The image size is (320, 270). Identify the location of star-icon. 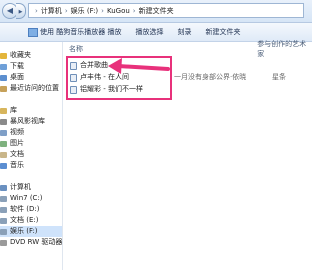
(3, 55).